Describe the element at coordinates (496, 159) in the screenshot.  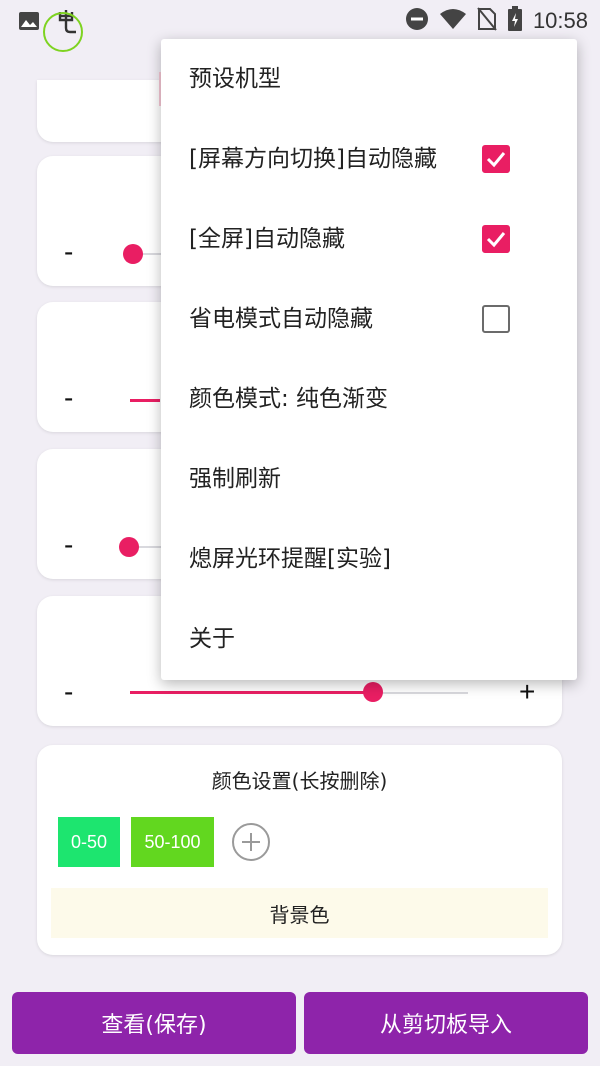
I see `checkbox-rotation-auto-hide` at that location.